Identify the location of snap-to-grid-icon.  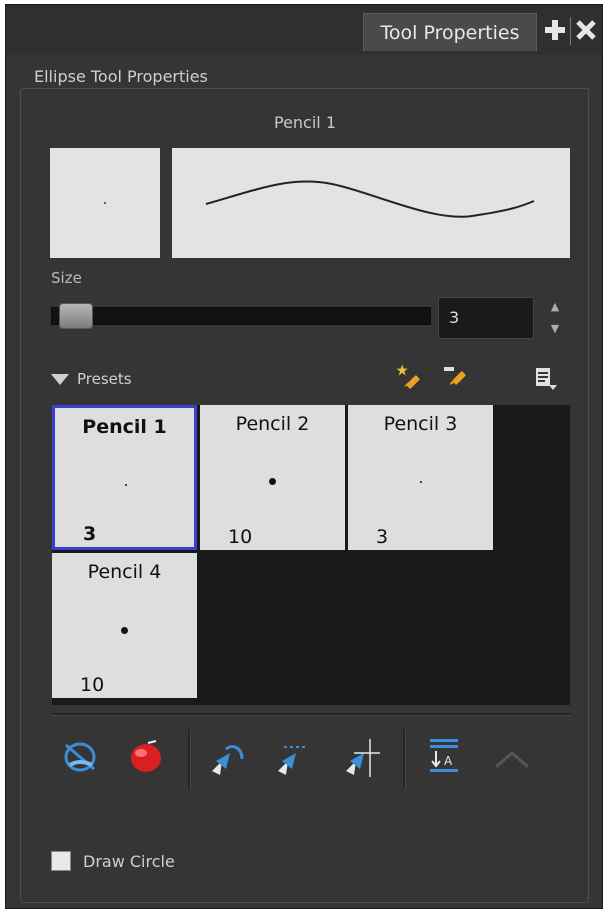
(360, 757).